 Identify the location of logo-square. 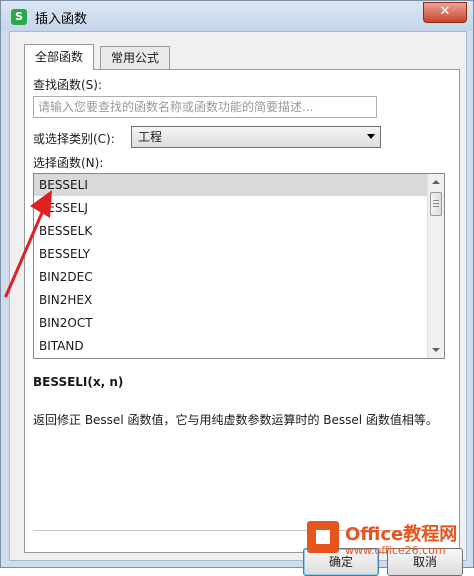
(323, 537).